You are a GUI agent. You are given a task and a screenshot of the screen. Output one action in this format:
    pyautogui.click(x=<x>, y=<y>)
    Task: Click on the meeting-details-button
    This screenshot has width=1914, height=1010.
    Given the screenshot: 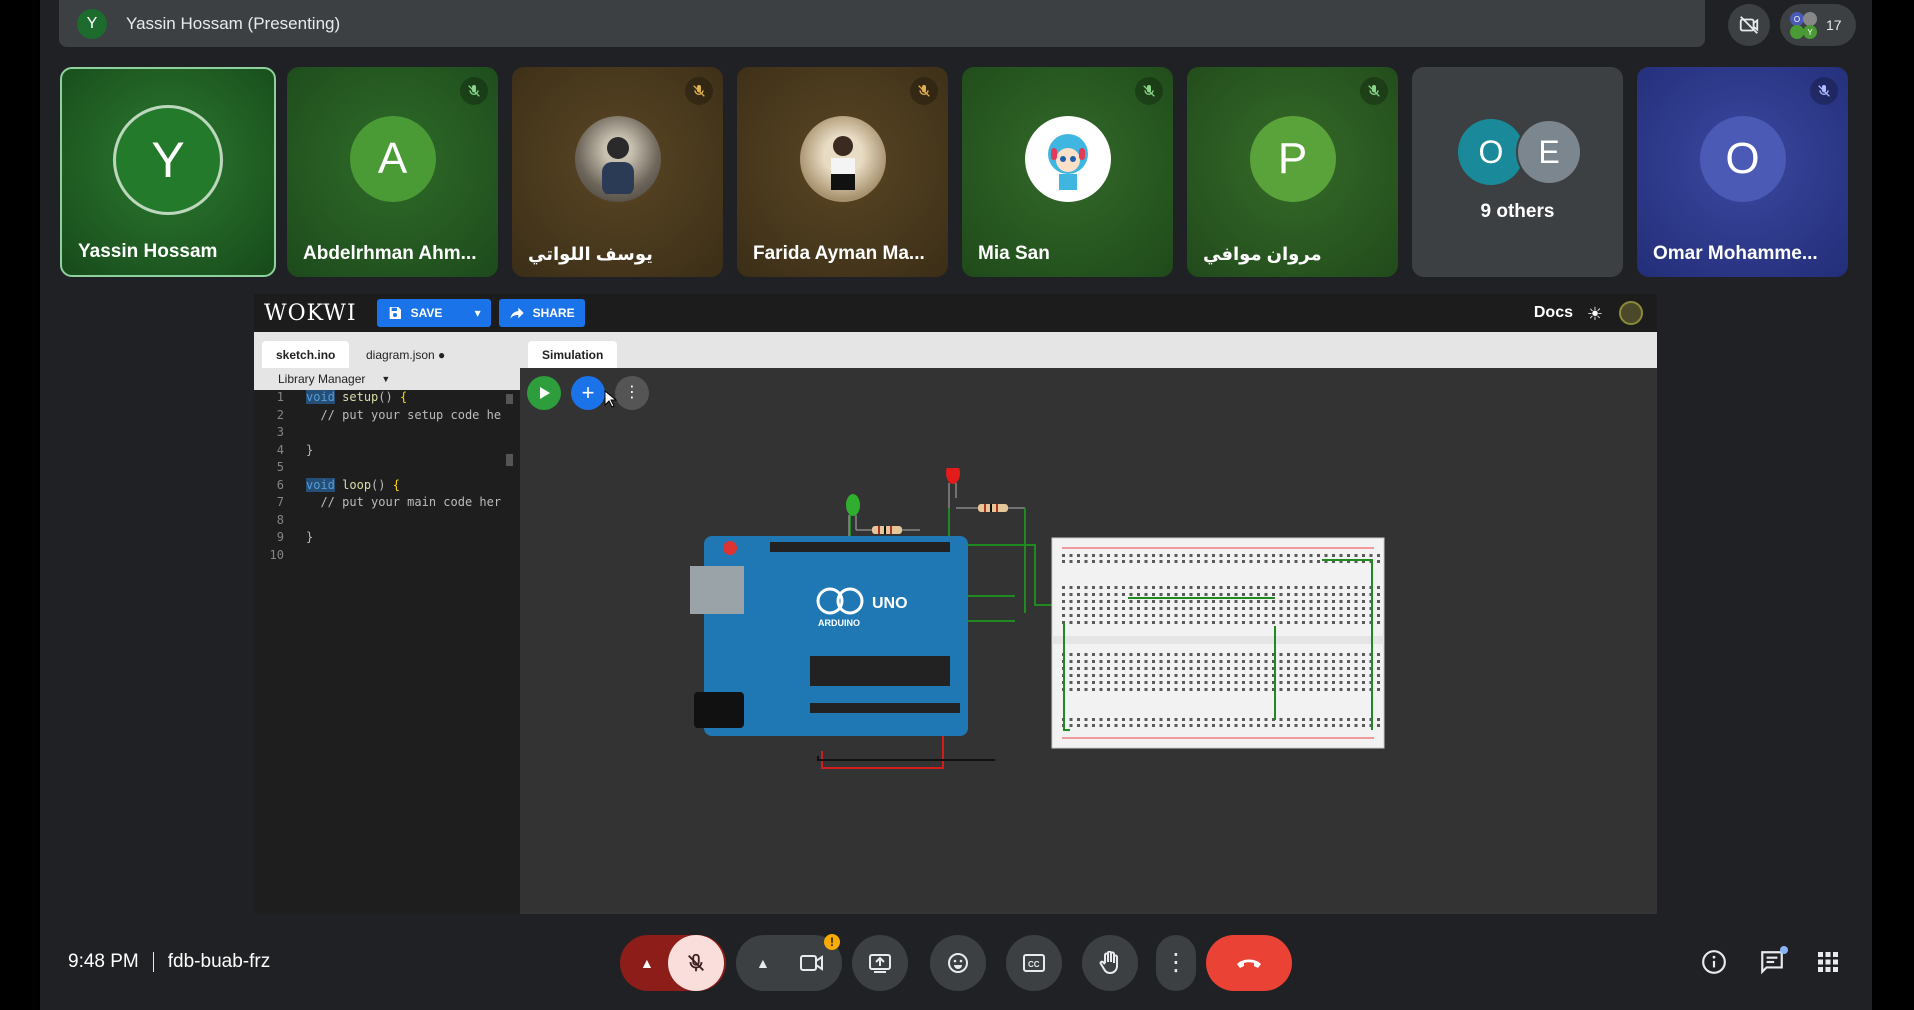 What is the action you would take?
    pyautogui.click(x=1714, y=962)
    